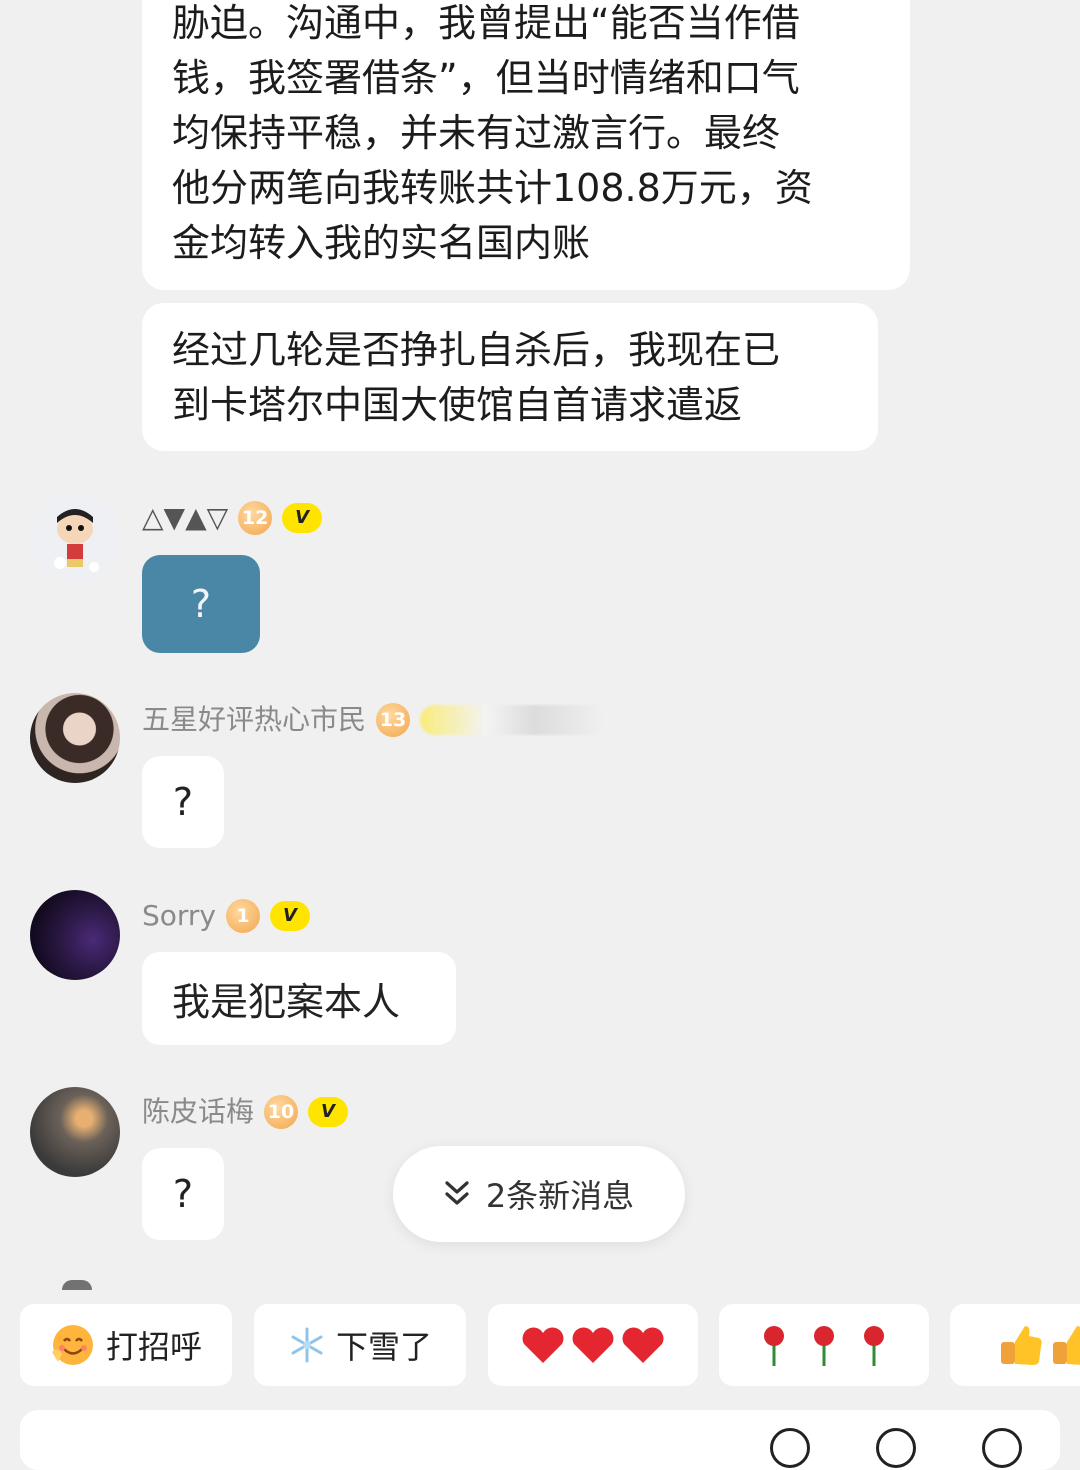 The width and height of the screenshot is (1080, 1470). I want to click on level-badge: 13, so click(393, 720).